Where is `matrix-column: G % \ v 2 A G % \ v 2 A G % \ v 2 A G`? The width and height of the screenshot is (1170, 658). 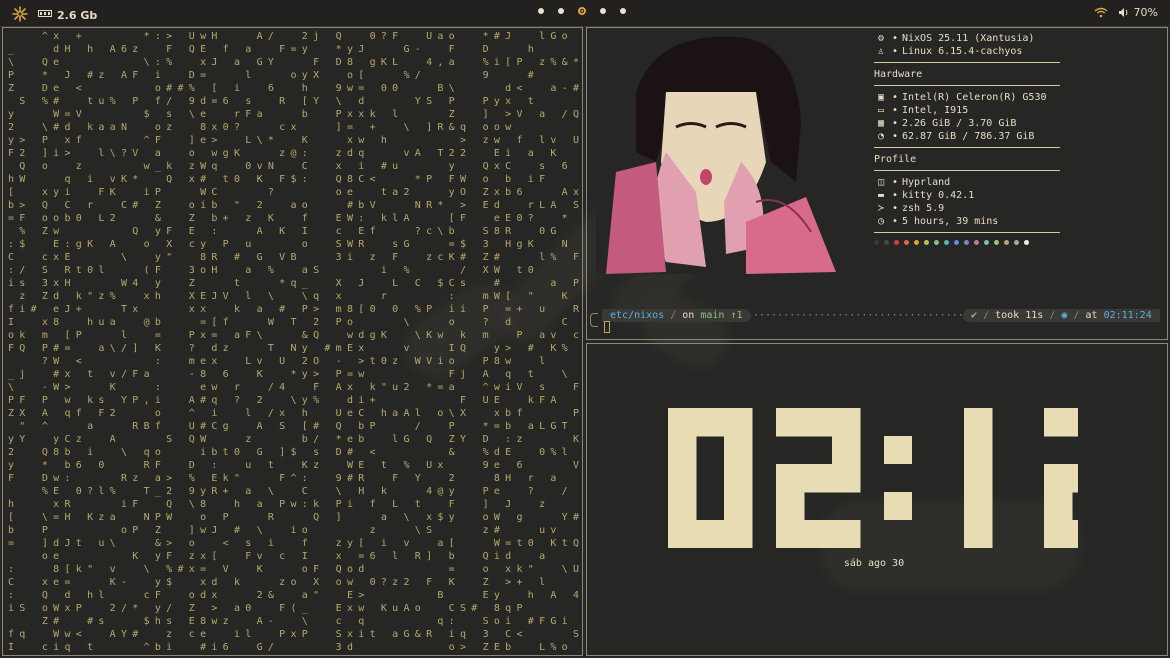
matrix-column: G % \ v 2 A G % \ v 2 A G % \ v 2 A G is located at coordinates (406, 342).